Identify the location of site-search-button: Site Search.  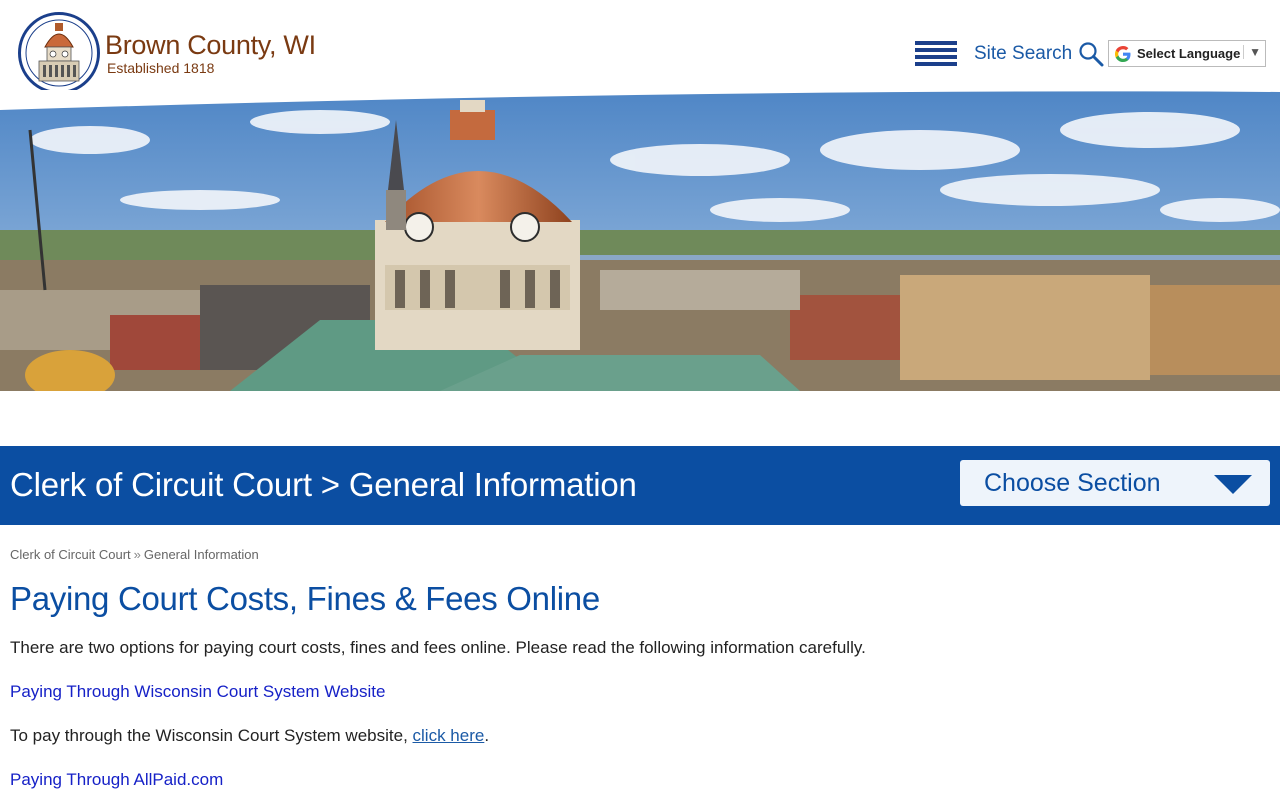
(1039, 54).